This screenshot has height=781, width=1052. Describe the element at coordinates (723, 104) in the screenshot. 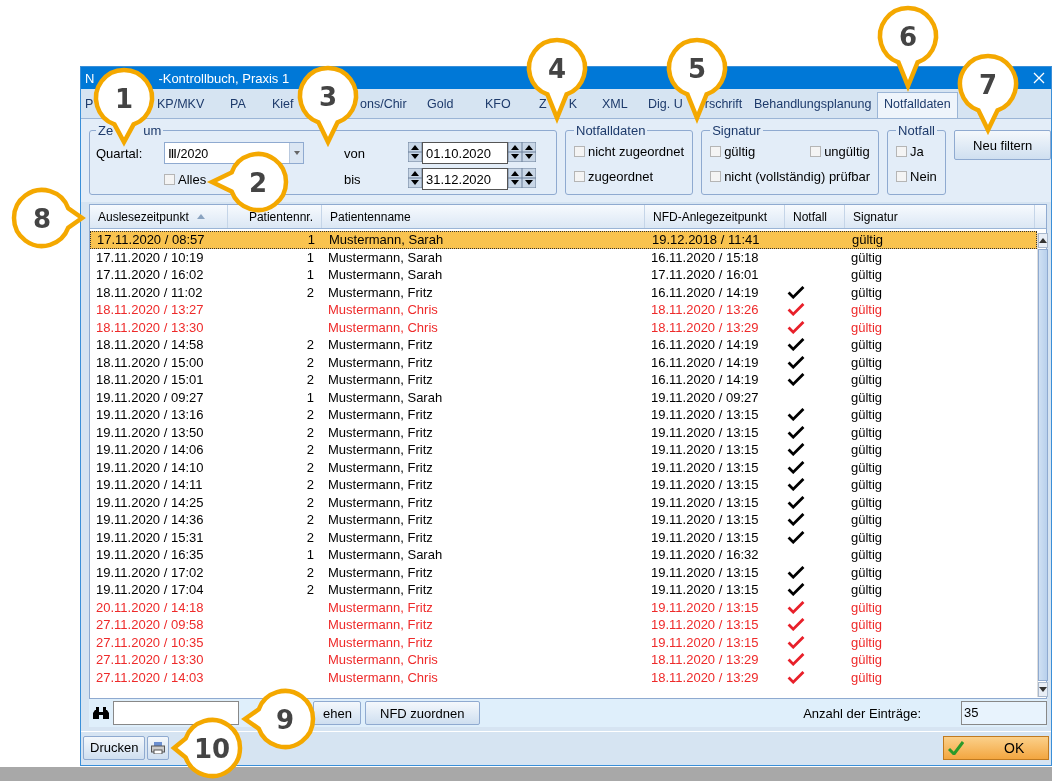

I see `tab-label-fragment: rschrift` at that location.